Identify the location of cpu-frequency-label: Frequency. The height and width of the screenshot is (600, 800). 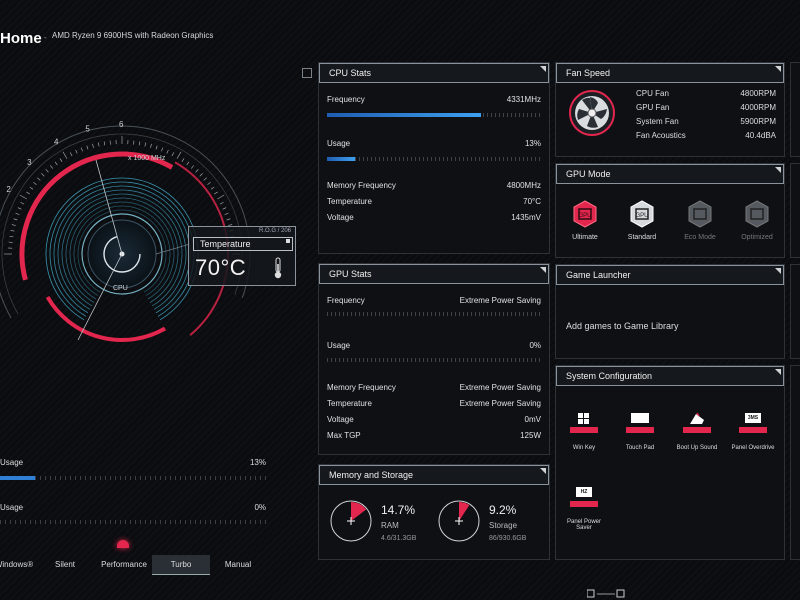
(346, 99).